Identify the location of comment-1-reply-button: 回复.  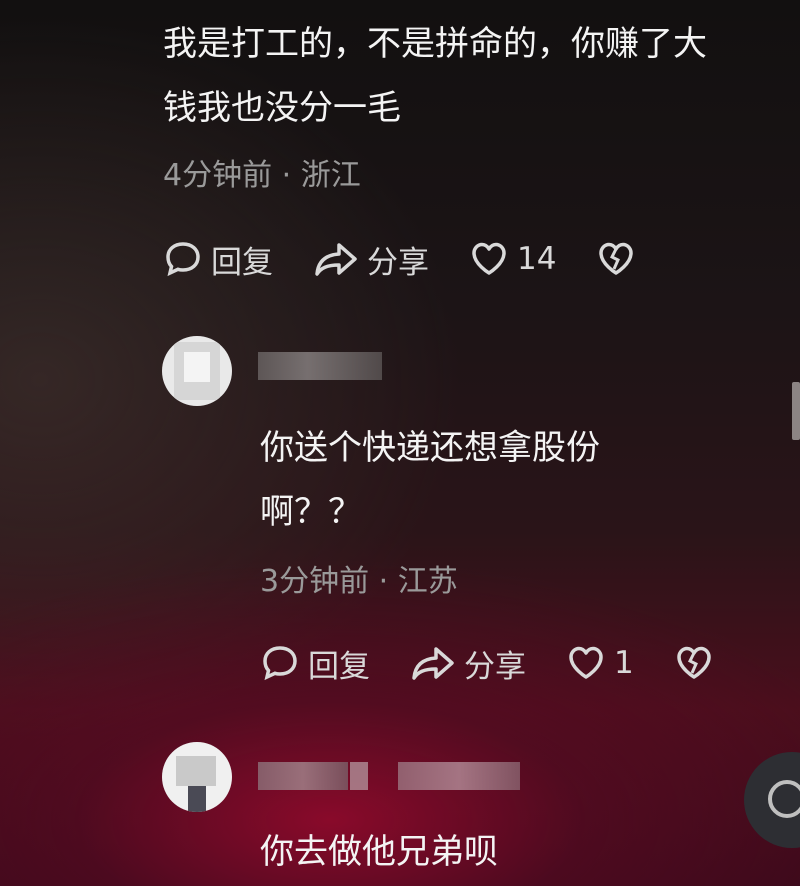
(218, 259).